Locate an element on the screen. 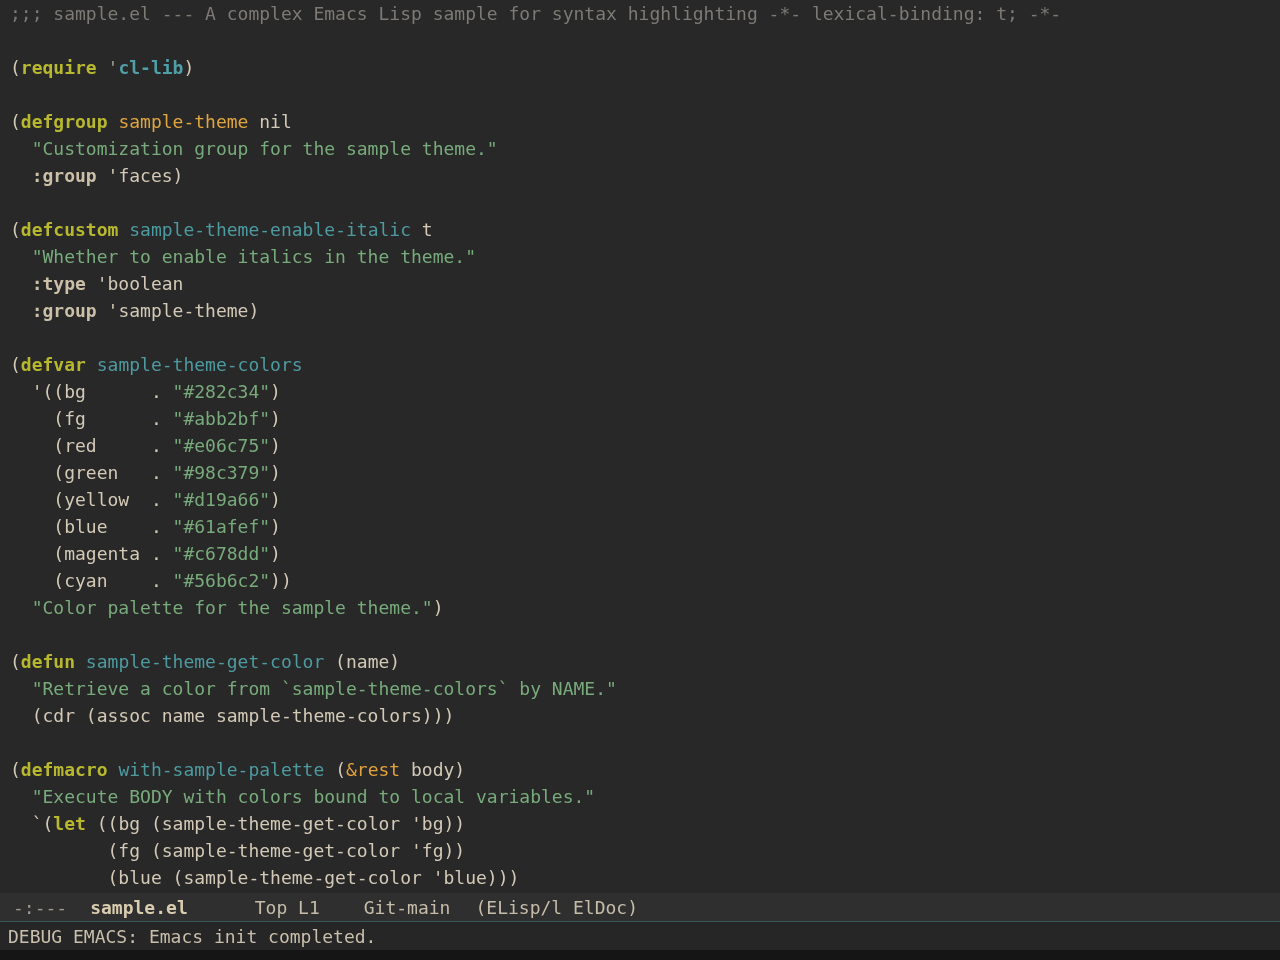  code-line: (defvar sample-theme-colors is located at coordinates (156, 364).